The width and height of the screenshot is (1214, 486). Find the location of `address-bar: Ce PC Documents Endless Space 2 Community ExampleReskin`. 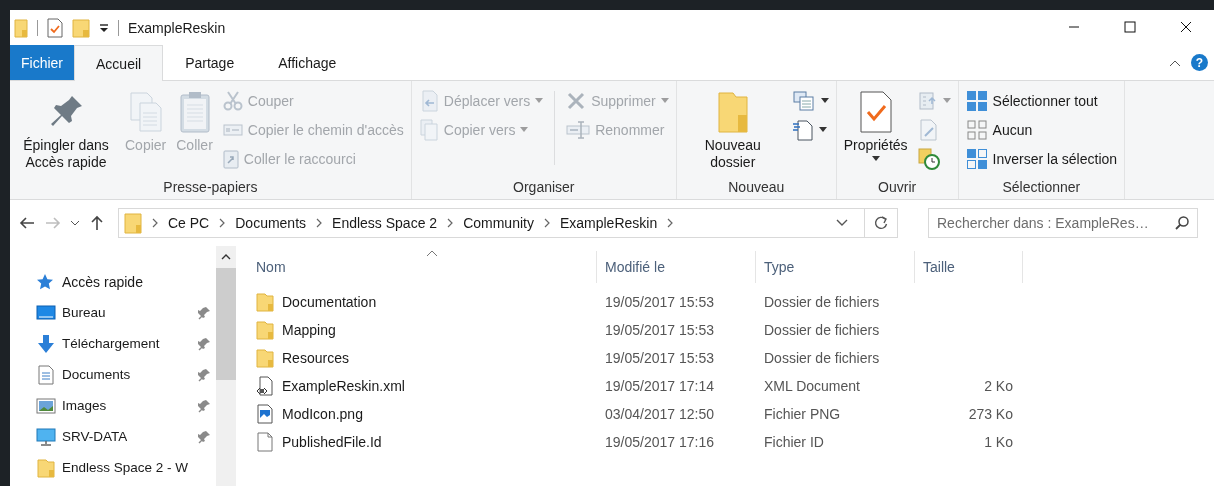

address-bar: Ce PC Documents Endless Space 2 Community ExampleReskin is located at coordinates (508, 223).